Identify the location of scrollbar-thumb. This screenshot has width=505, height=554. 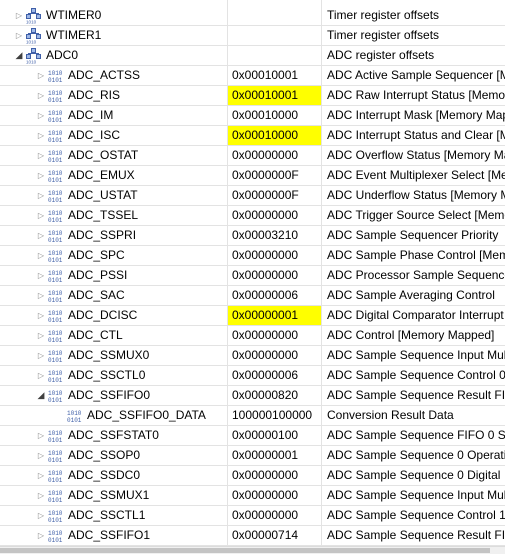
(245, 550).